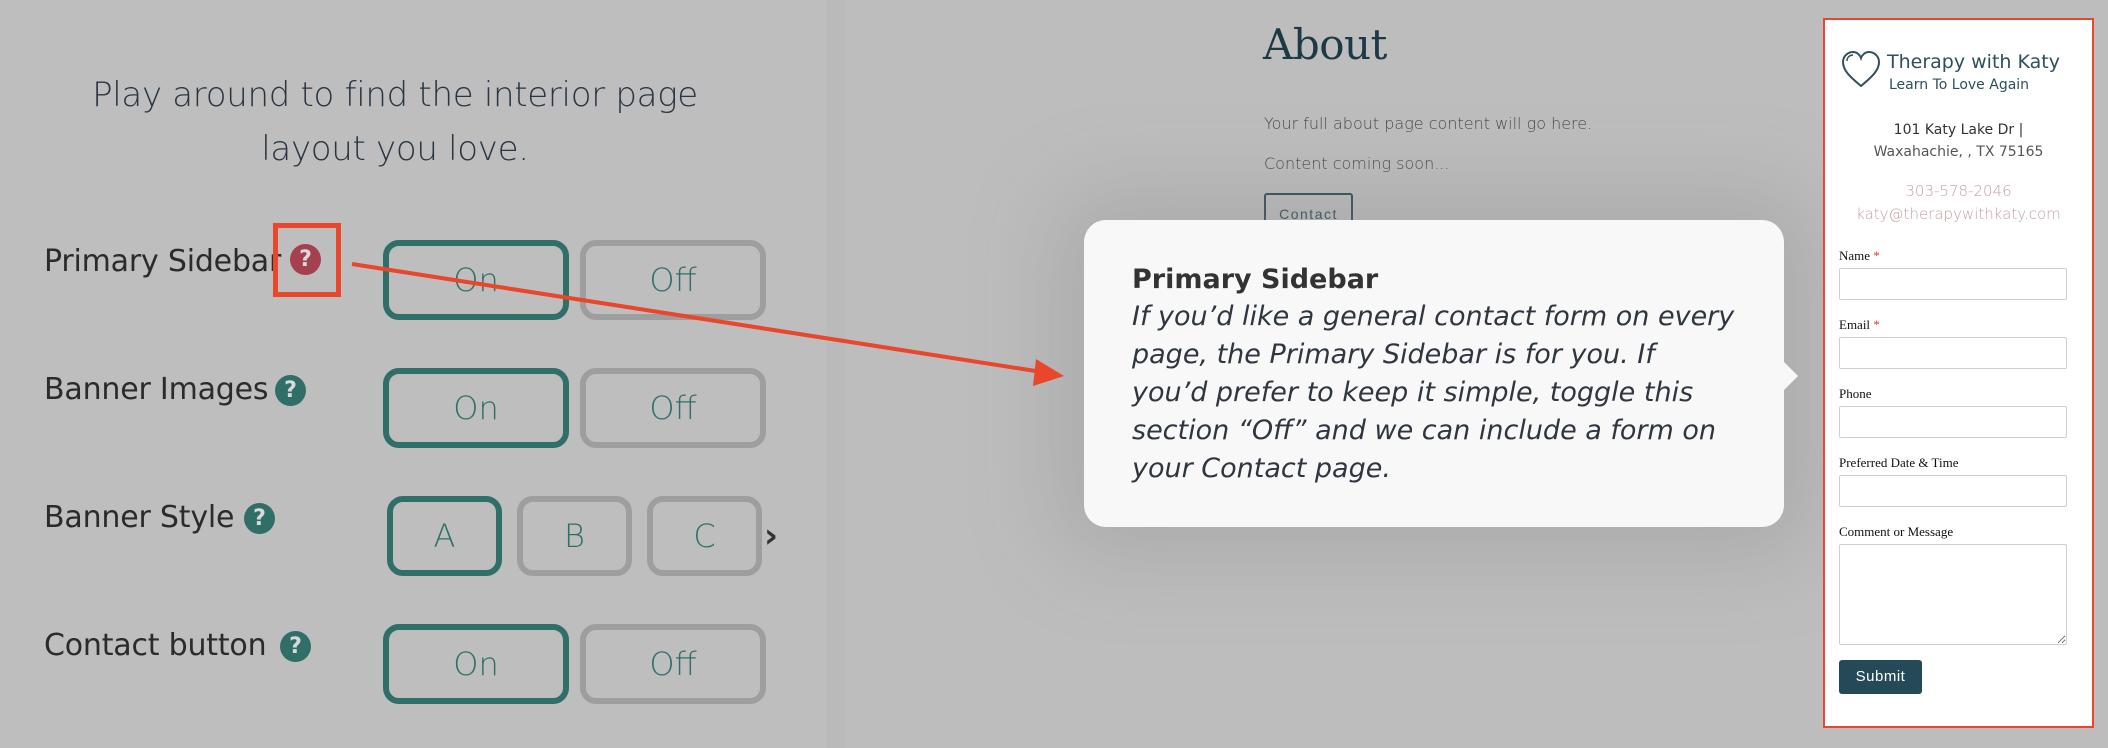 Image resolution: width=2108 pixels, height=748 pixels. I want to click on brand-name: Therapy with Katy, so click(1973, 62).